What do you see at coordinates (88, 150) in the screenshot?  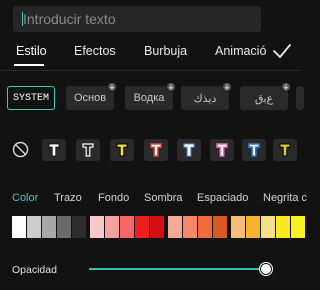 I see `text-style-outline` at bounding box center [88, 150].